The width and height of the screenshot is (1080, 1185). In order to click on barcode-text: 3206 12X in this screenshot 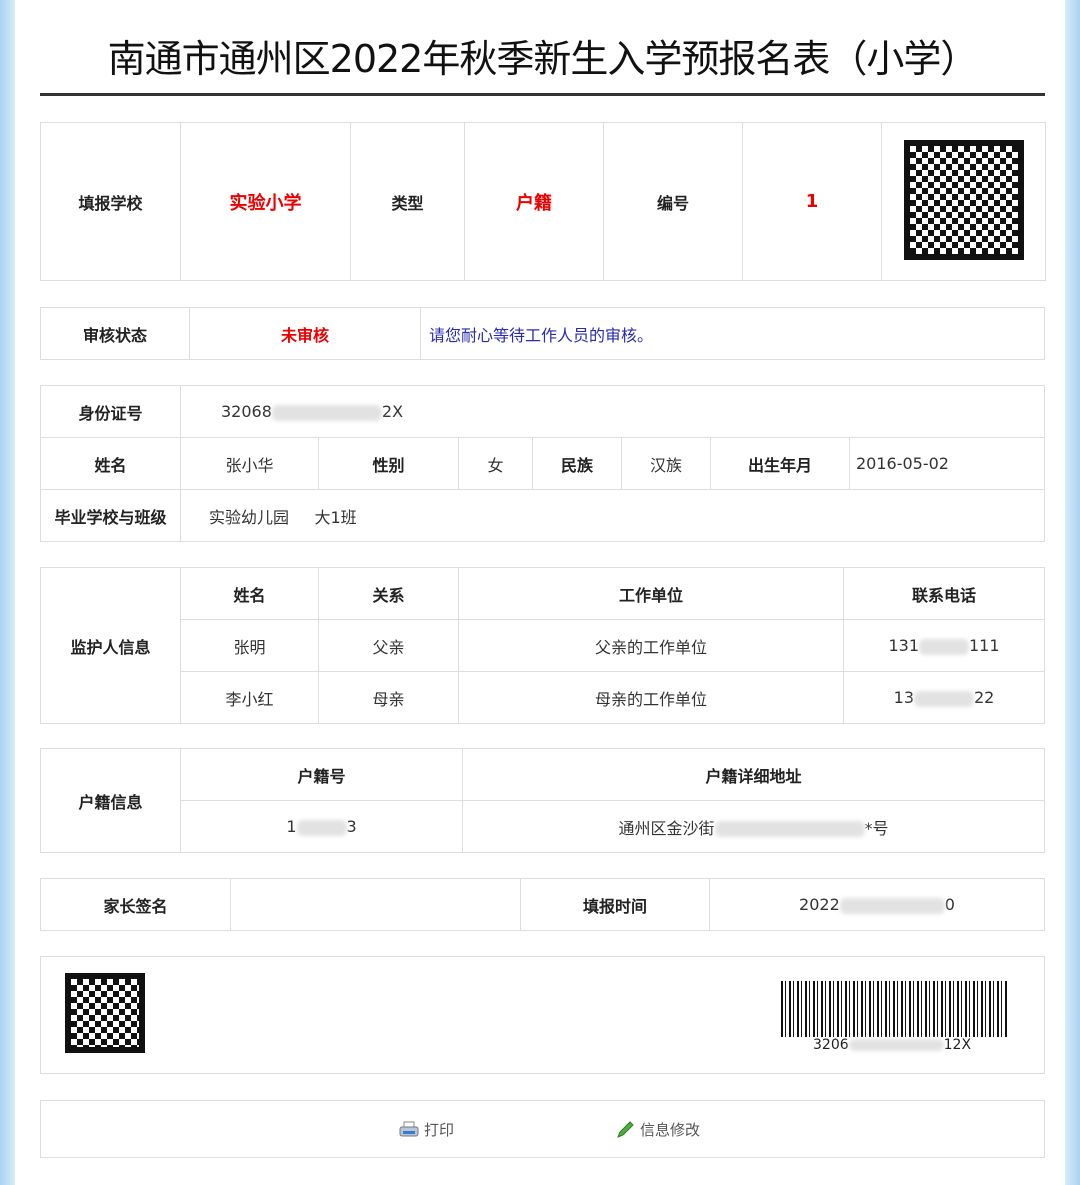, I will do `click(892, 1045)`.